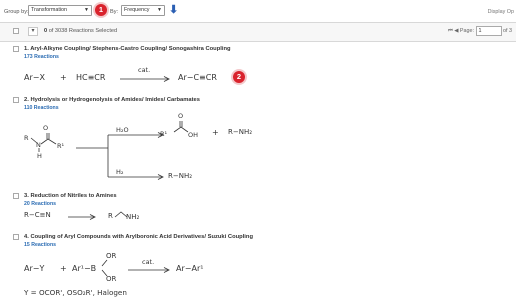  What do you see at coordinates (507, 31) in the screenshot?
I see `page-total: of 3` at bounding box center [507, 31].